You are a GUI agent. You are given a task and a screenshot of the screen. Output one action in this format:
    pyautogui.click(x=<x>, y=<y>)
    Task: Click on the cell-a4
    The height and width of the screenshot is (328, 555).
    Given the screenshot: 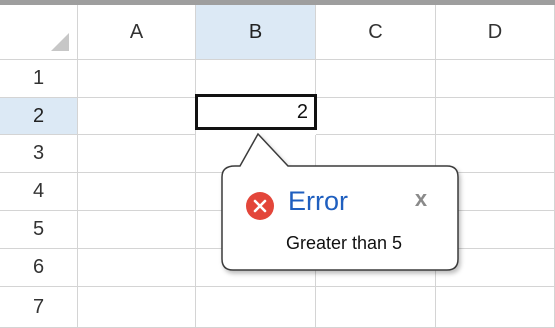 What is the action you would take?
    pyautogui.click(x=137, y=192)
    